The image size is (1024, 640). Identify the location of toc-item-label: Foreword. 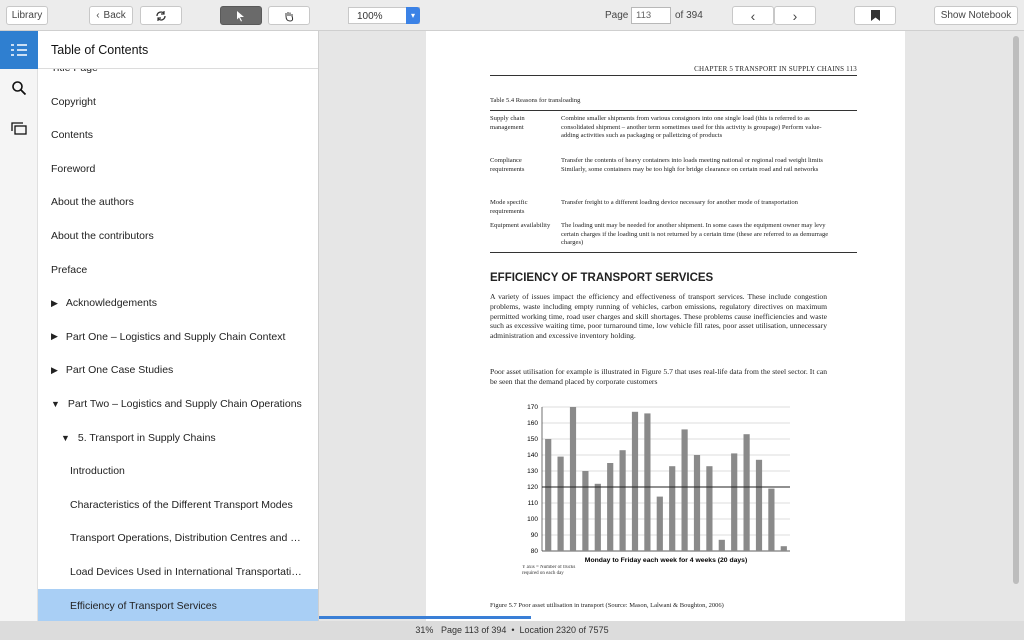
(73, 168).